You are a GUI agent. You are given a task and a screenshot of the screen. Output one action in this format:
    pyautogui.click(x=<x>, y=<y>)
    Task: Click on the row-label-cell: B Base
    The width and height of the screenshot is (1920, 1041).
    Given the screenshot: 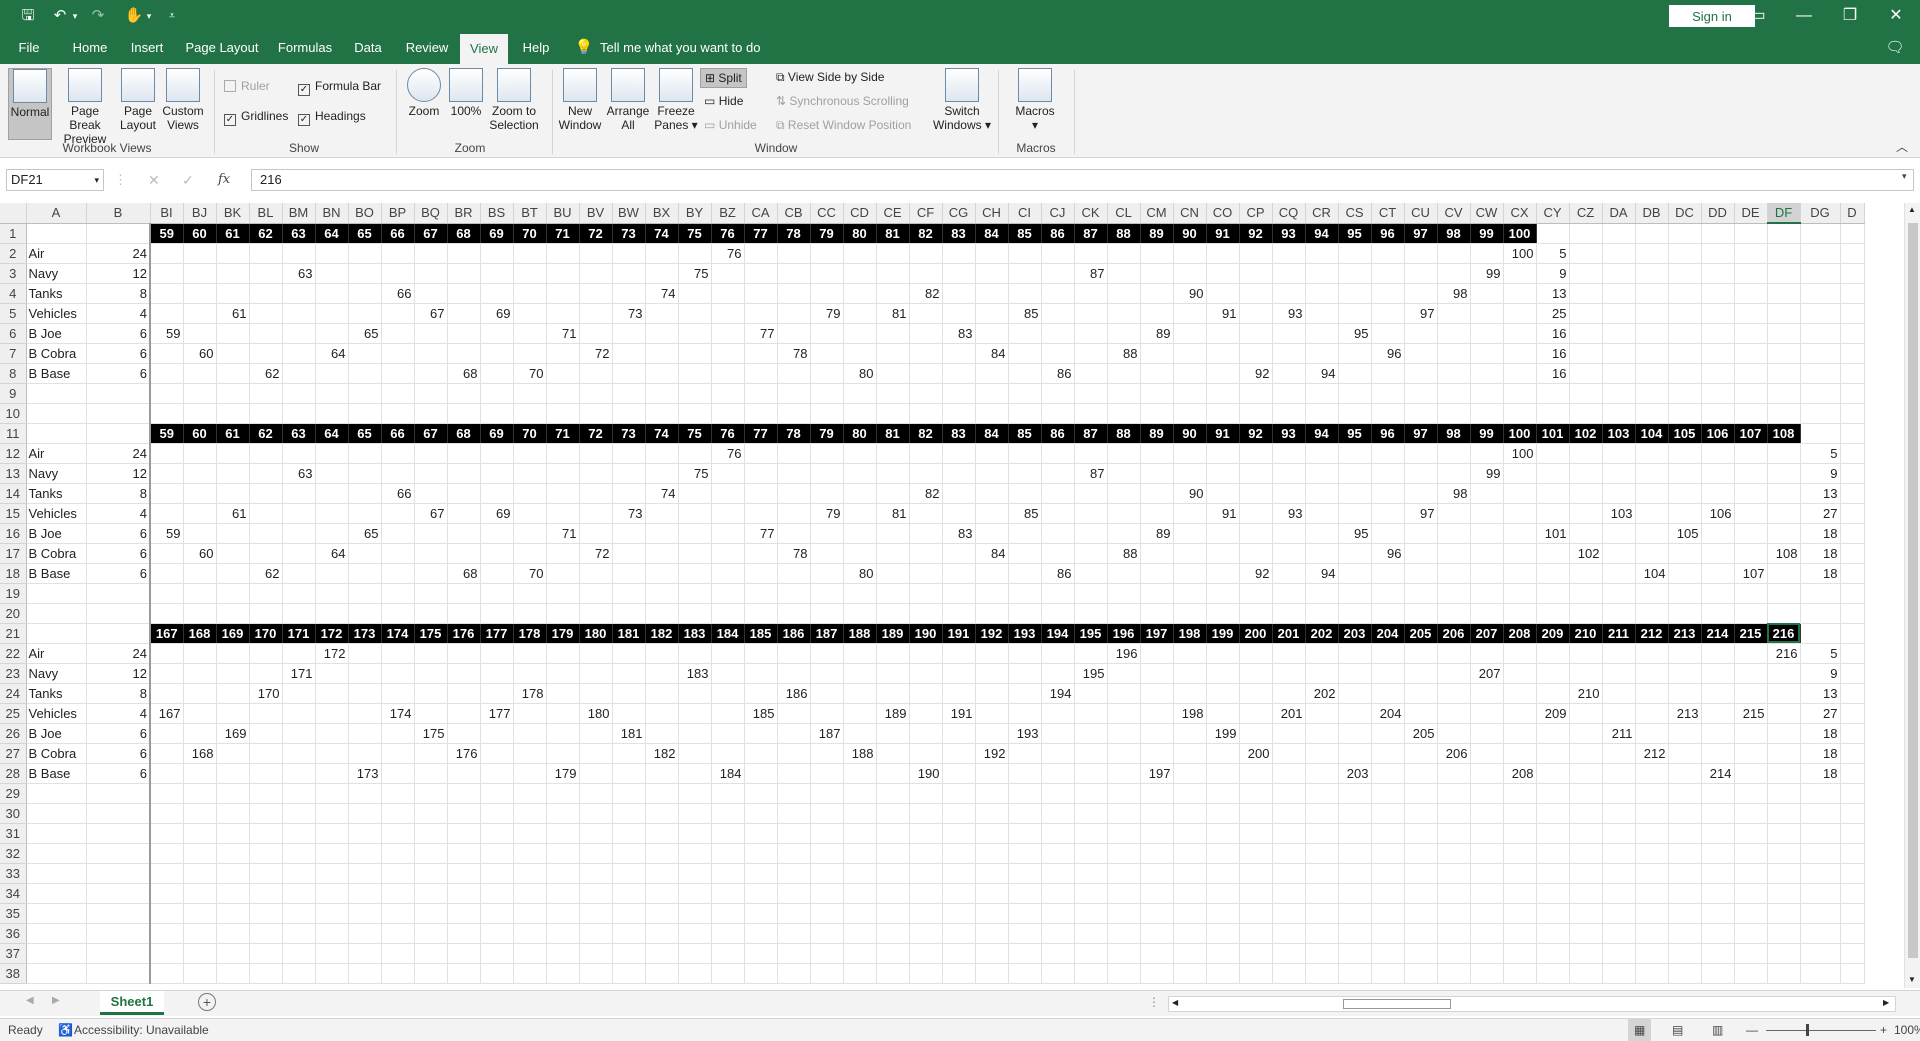 What is the action you would take?
    pyautogui.click(x=56, y=573)
    